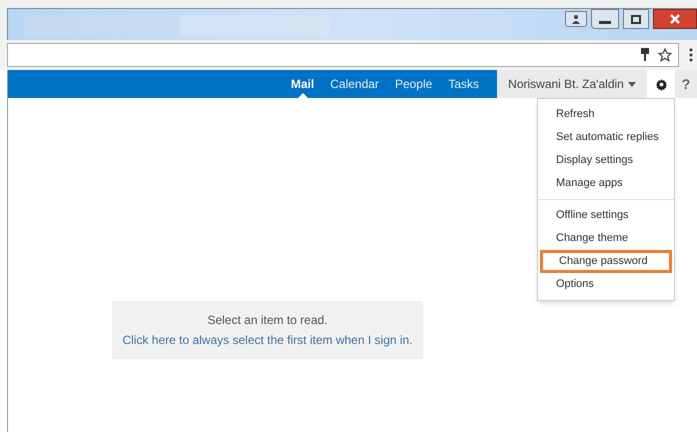  Describe the element at coordinates (302, 84) in the screenshot. I see `nav-tab: Mail` at that location.